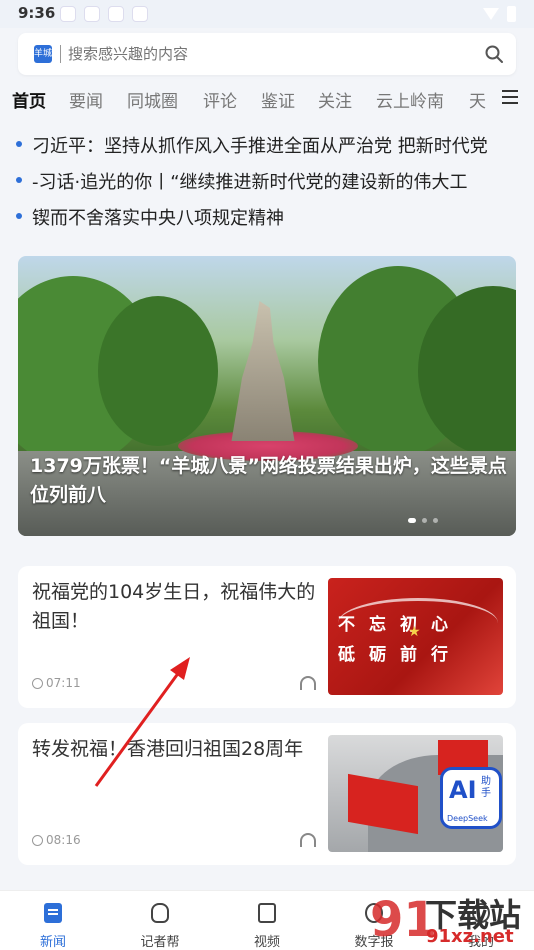  What do you see at coordinates (104, 14) in the screenshot?
I see `notification-icons` at bounding box center [104, 14].